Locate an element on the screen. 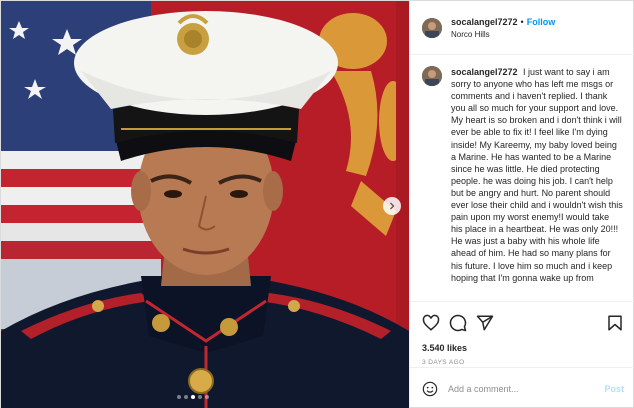 Image resolution: width=634 pixels, height=408 pixels. caption-avatar is located at coordinates (432, 76).